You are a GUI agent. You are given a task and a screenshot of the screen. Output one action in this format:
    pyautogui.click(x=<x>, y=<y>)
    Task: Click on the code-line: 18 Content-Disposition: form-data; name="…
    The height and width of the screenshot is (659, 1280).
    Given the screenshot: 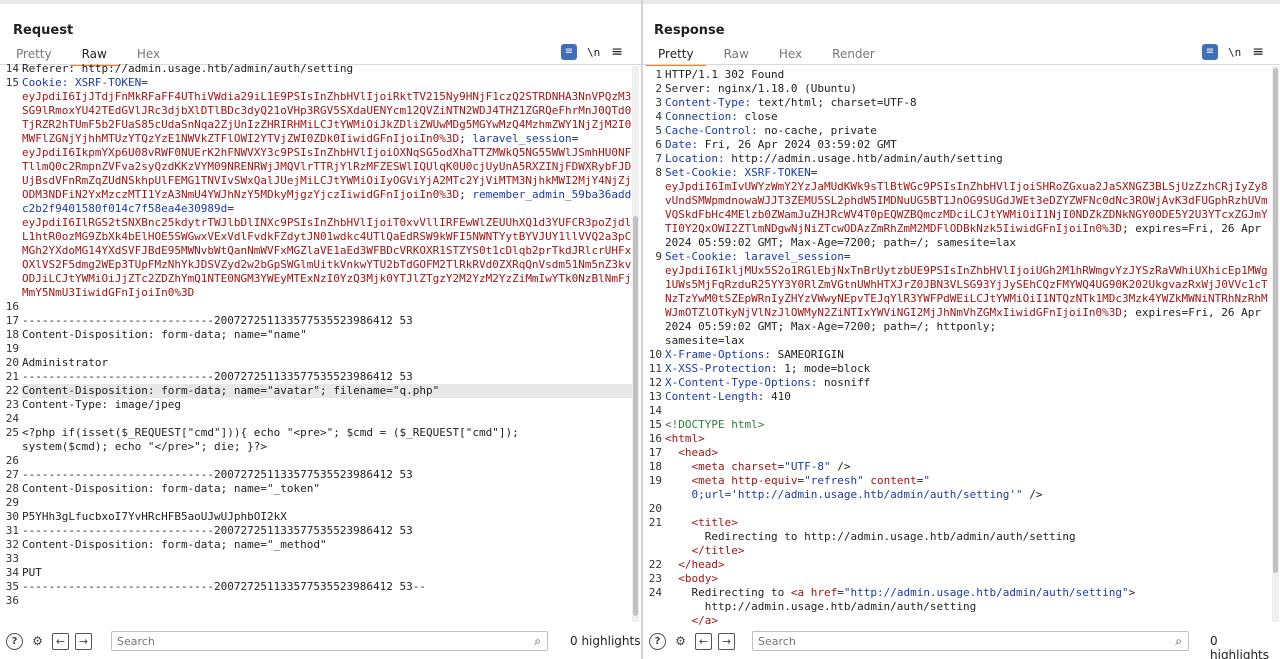 What is the action you would take?
    pyautogui.click(x=316, y=335)
    